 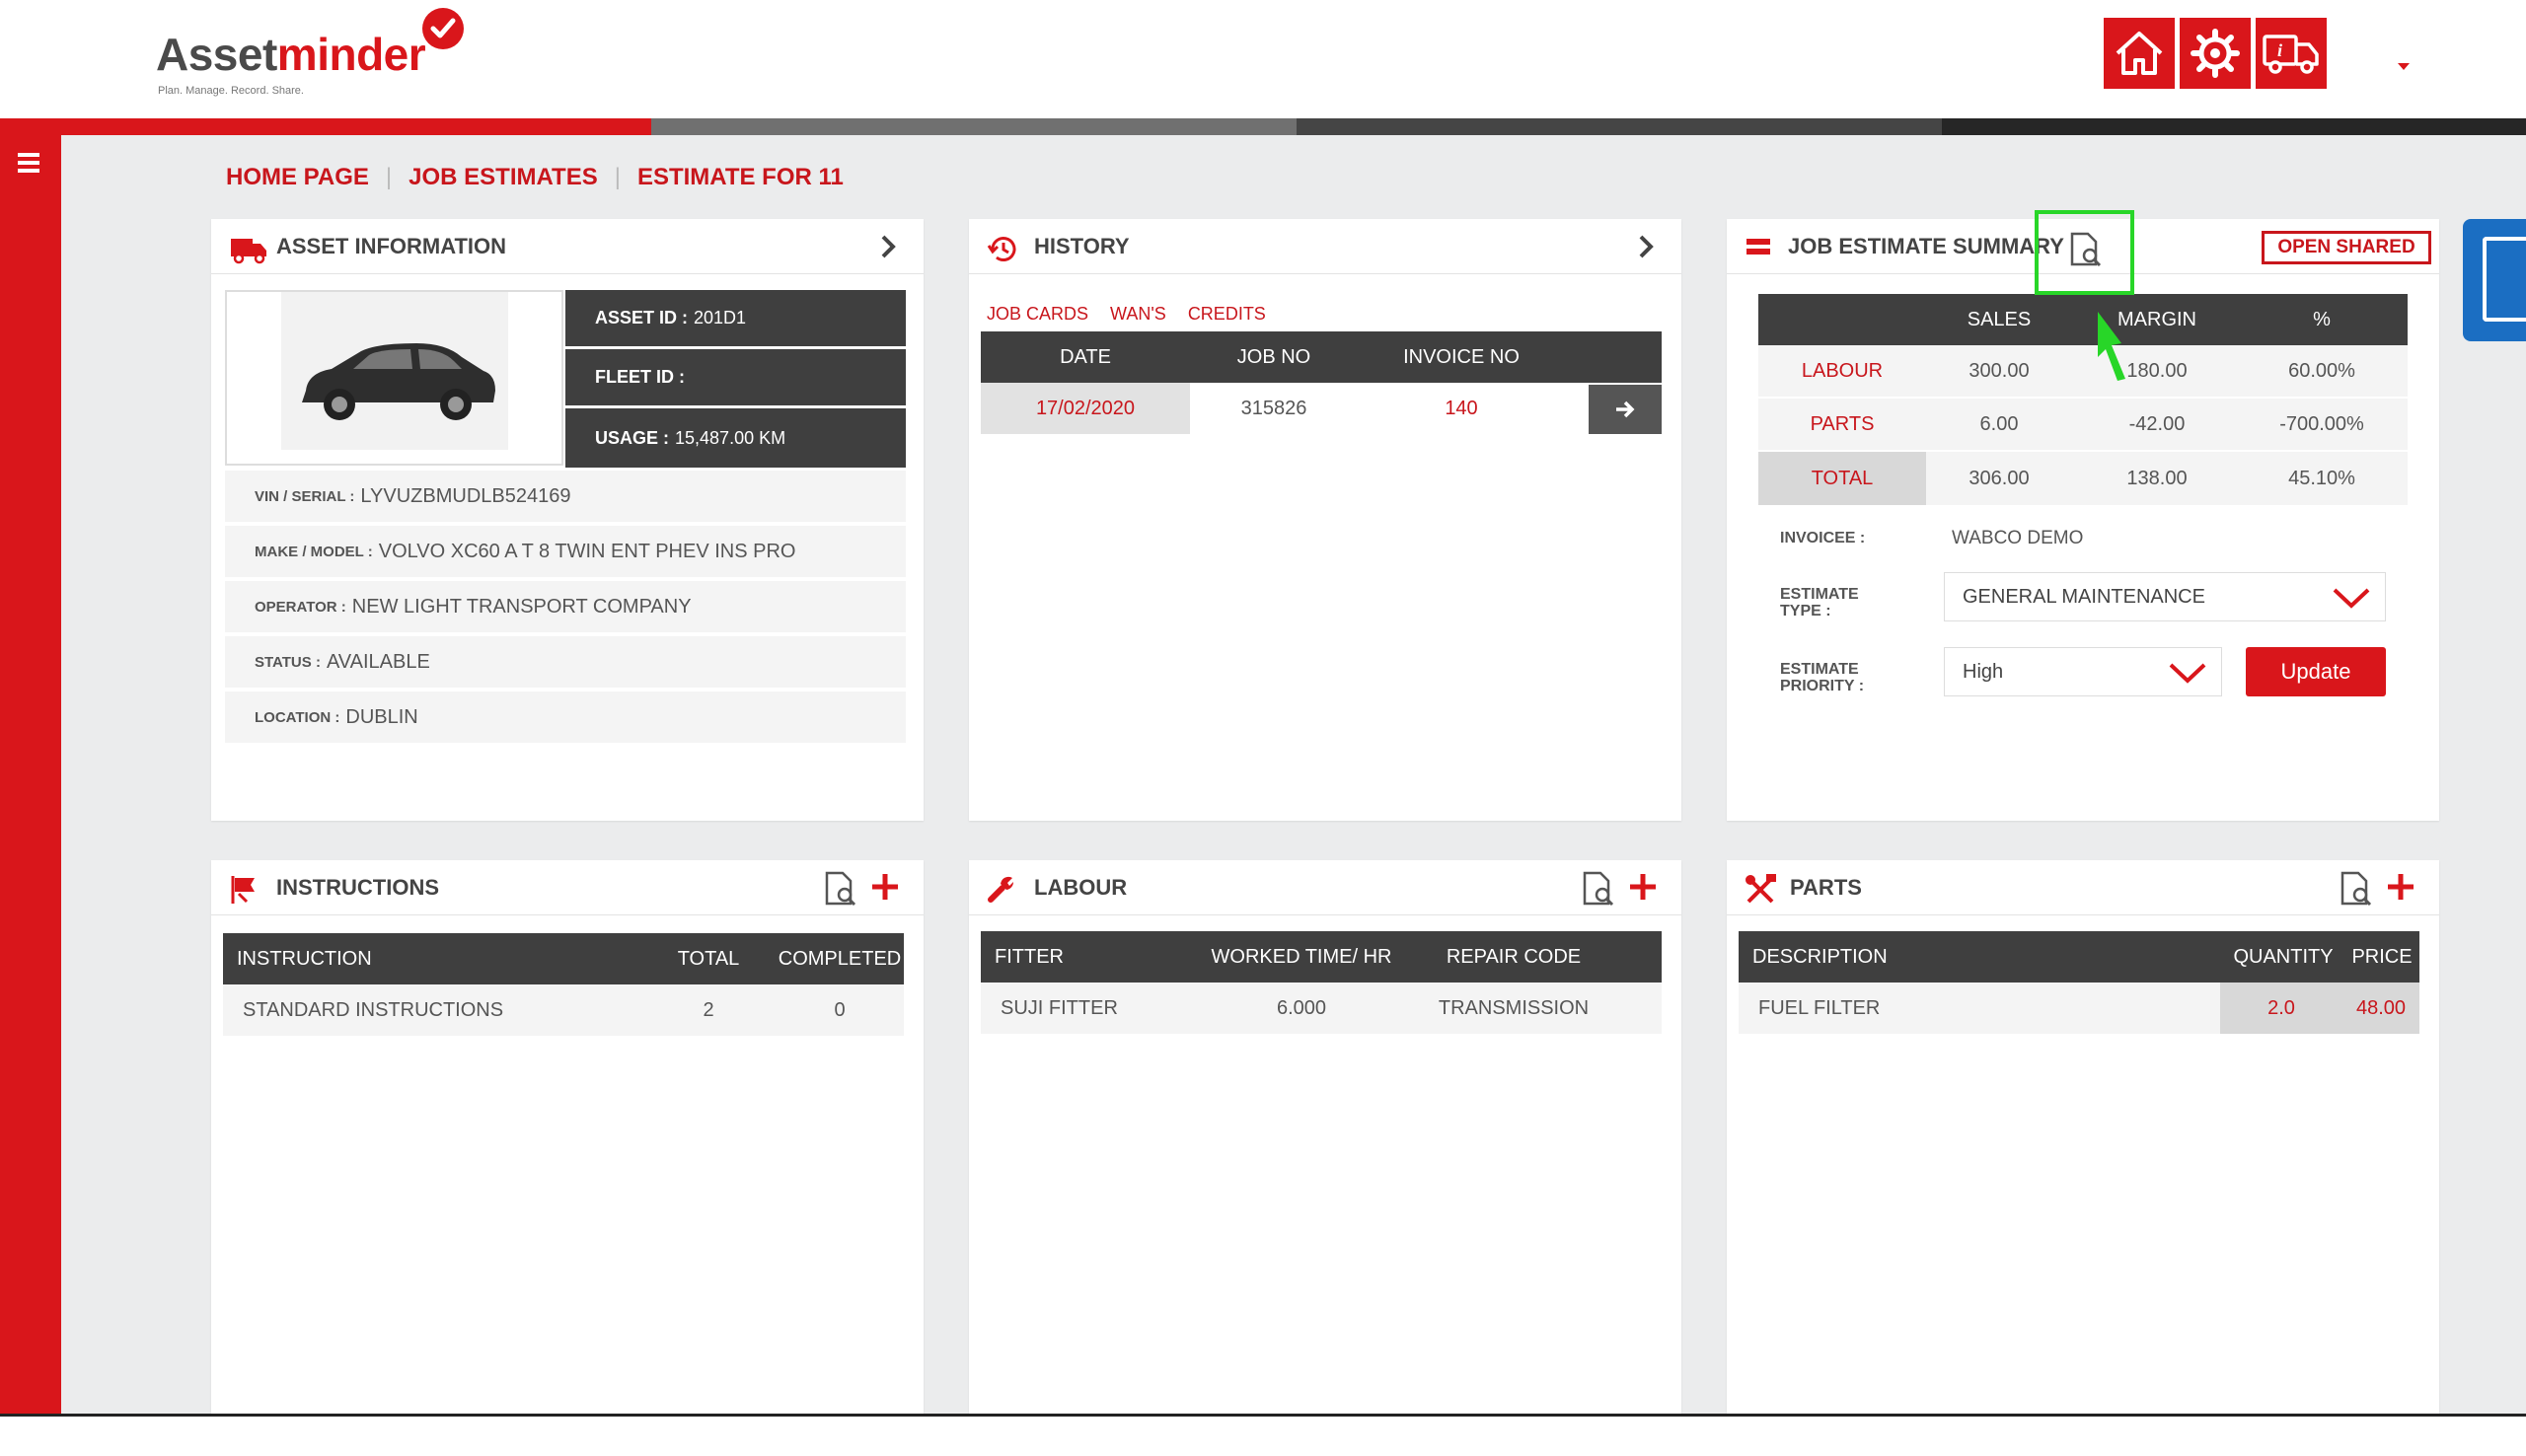 What do you see at coordinates (2018, 538) in the screenshot?
I see `invoicee-value: WABCO DEMO` at bounding box center [2018, 538].